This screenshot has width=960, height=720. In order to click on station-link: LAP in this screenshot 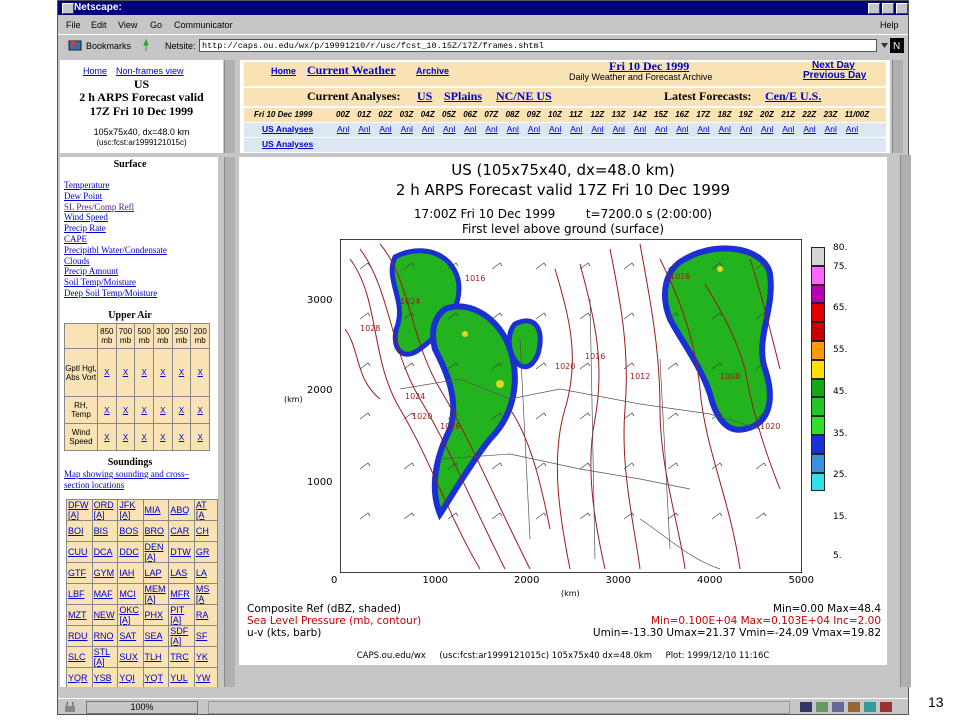, I will do `click(156, 573)`.